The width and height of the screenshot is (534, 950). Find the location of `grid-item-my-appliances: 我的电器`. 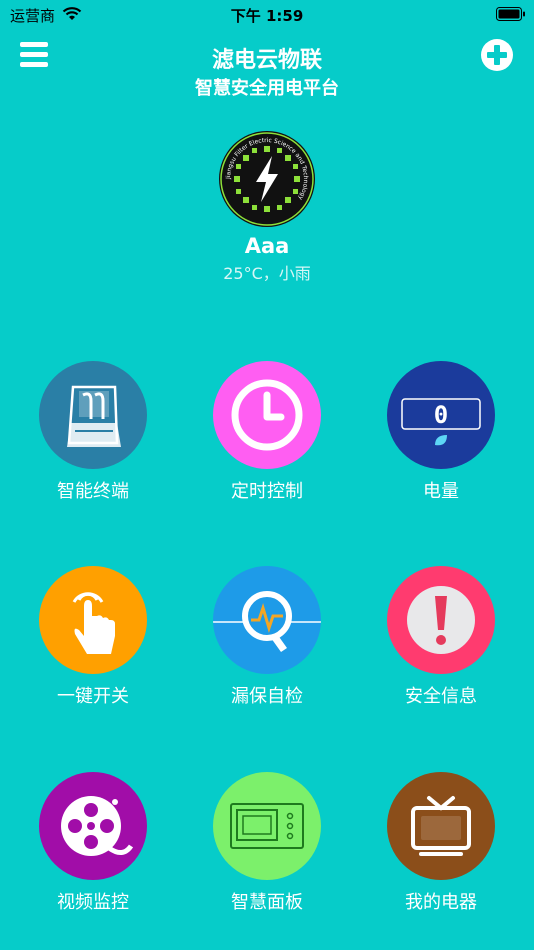

grid-item-my-appliances: 我的电器 is located at coordinates (441, 847).